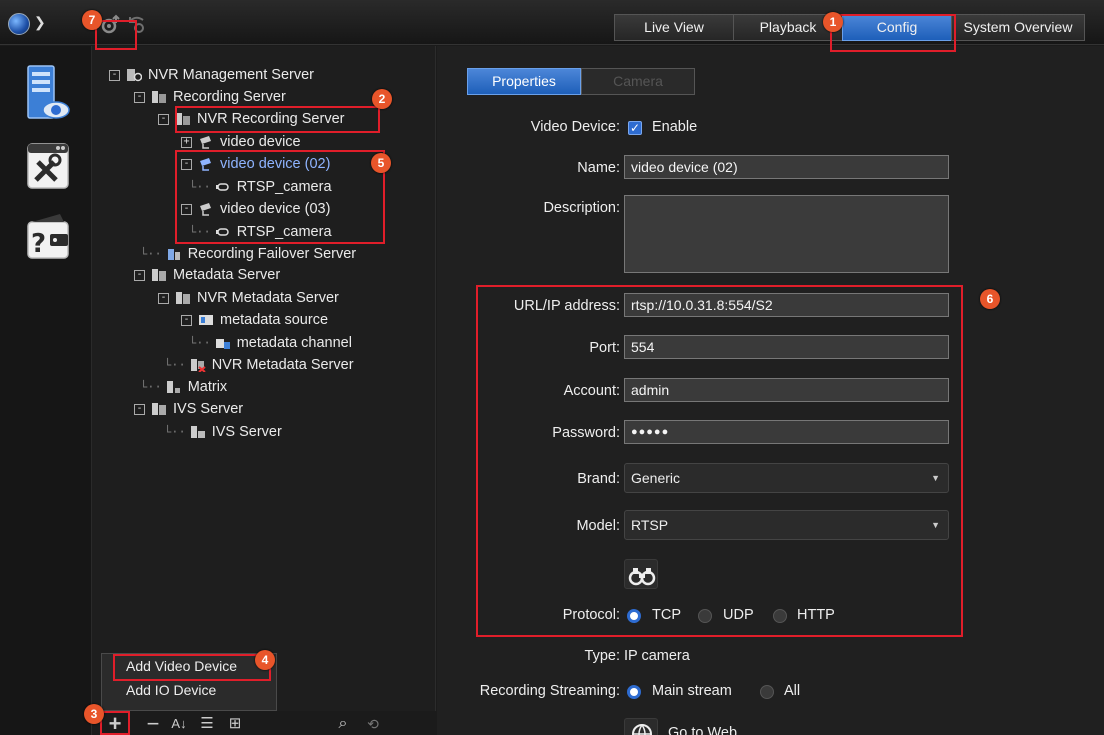  Describe the element at coordinates (786, 234) in the screenshot. I see `description-textarea` at that location.